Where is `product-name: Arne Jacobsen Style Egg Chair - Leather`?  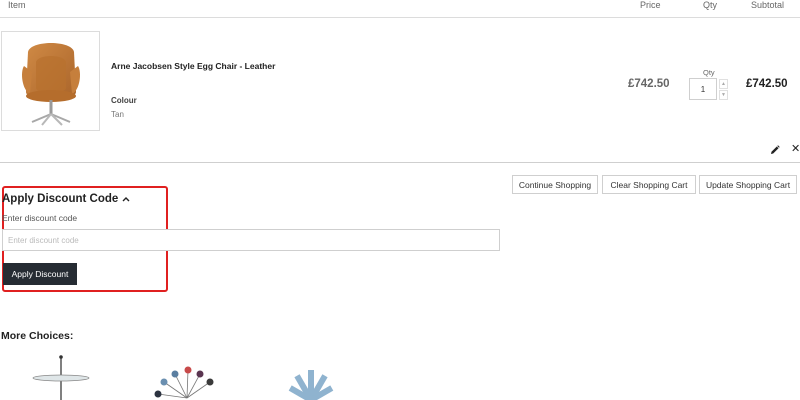
product-name: Arne Jacobsen Style Egg Chair - Leather is located at coordinates (193, 66).